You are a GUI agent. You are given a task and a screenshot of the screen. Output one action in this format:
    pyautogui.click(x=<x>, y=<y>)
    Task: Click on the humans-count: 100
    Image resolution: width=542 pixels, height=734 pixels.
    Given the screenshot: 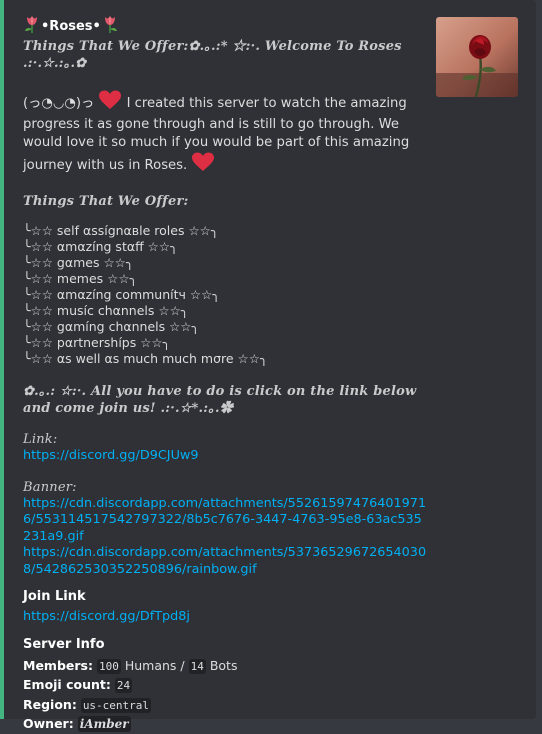 What is the action you would take?
    pyautogui.click(x=108, y=666)
    